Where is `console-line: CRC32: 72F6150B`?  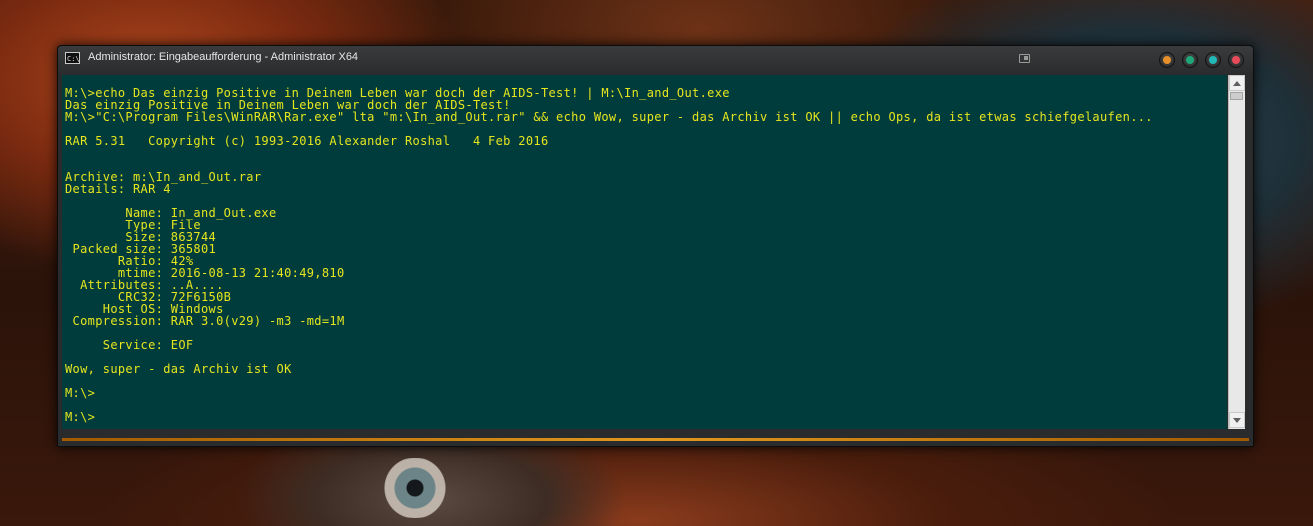
console-line: CRC32: 72F6150B is located at coordinates (148, 297).